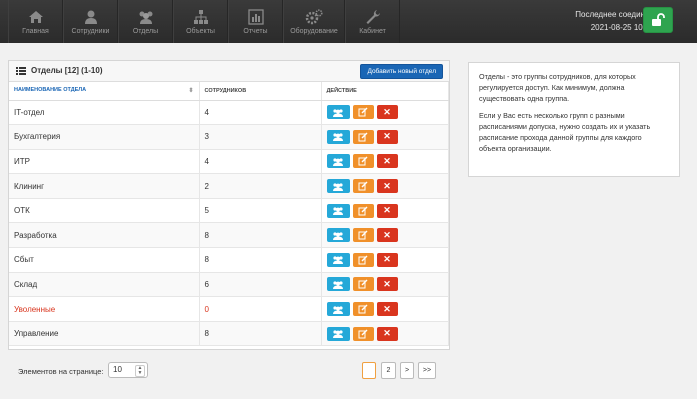 The width and height of the screenshot is (697, 399). What do you see at coordinates (658, 20) in the screenshot?
I see `lock-button` at bounding box center [658, 20].